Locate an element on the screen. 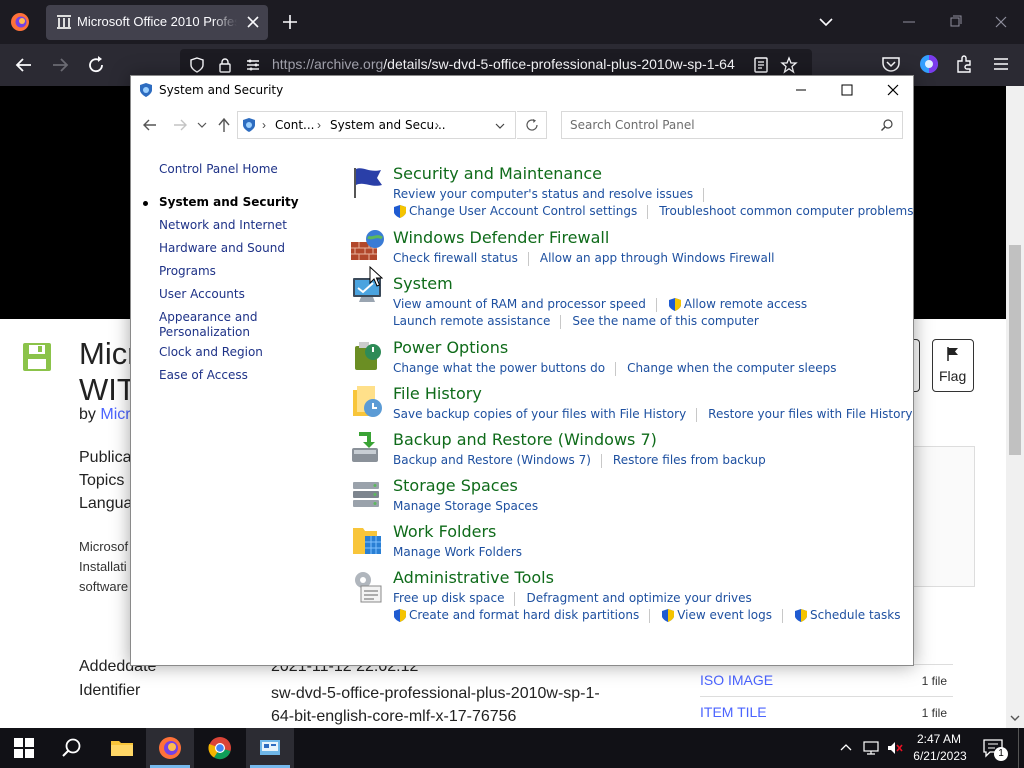 The image size is (1024, 768). taskbar-firefox is located at coordinates (170, 748).